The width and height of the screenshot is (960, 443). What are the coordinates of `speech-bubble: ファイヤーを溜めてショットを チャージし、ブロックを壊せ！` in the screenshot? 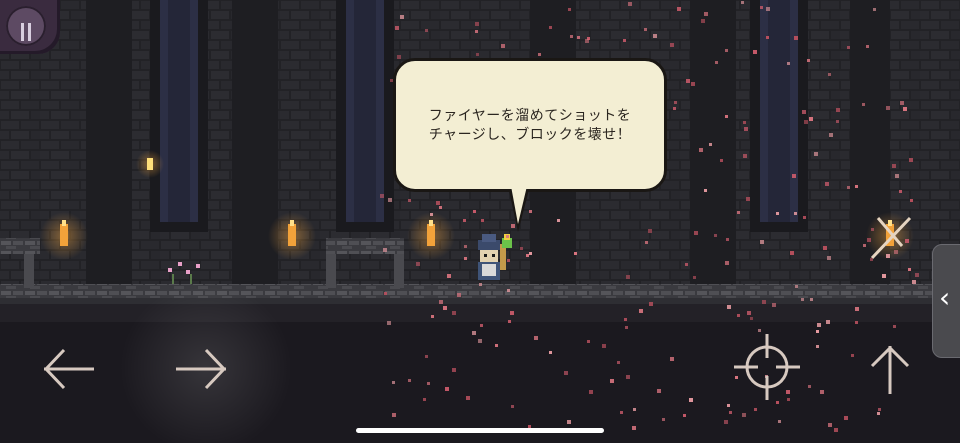 It's located at (530, 125).